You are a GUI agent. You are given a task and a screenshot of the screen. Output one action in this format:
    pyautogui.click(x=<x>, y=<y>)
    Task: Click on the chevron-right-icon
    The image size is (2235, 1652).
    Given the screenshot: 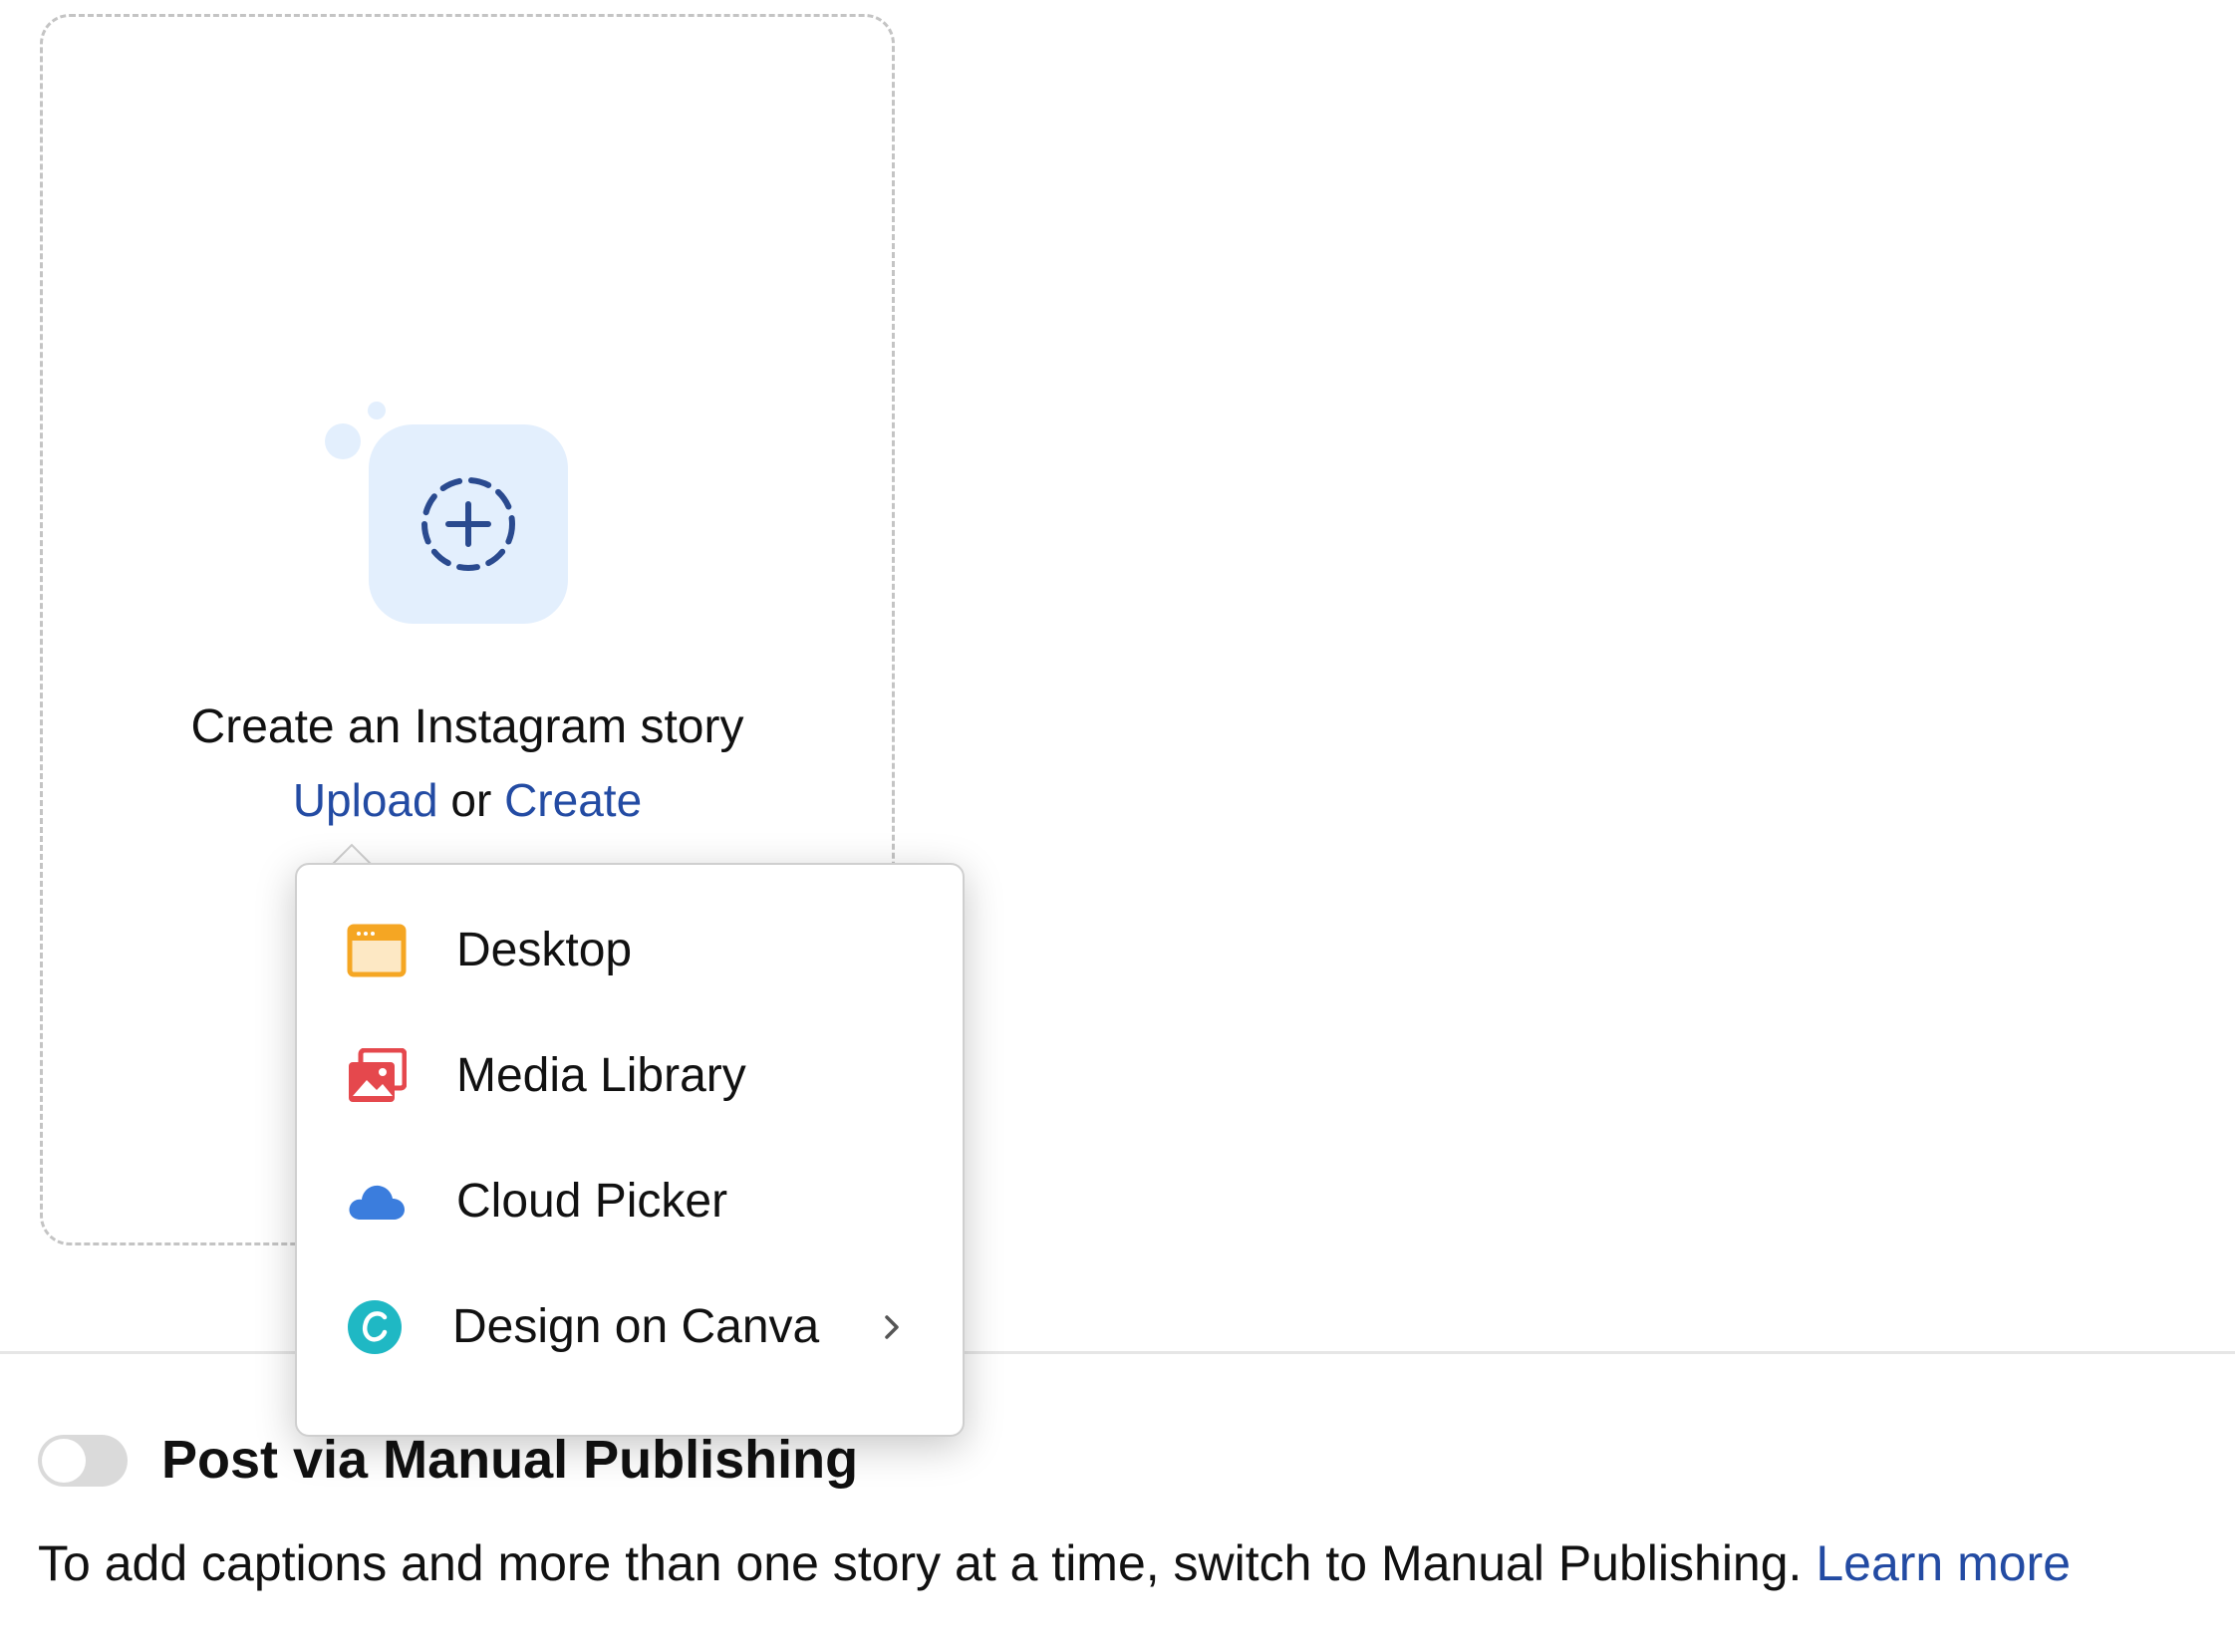 What is the action you would take?
    pyautogui.click(x=892, y=1327)
    